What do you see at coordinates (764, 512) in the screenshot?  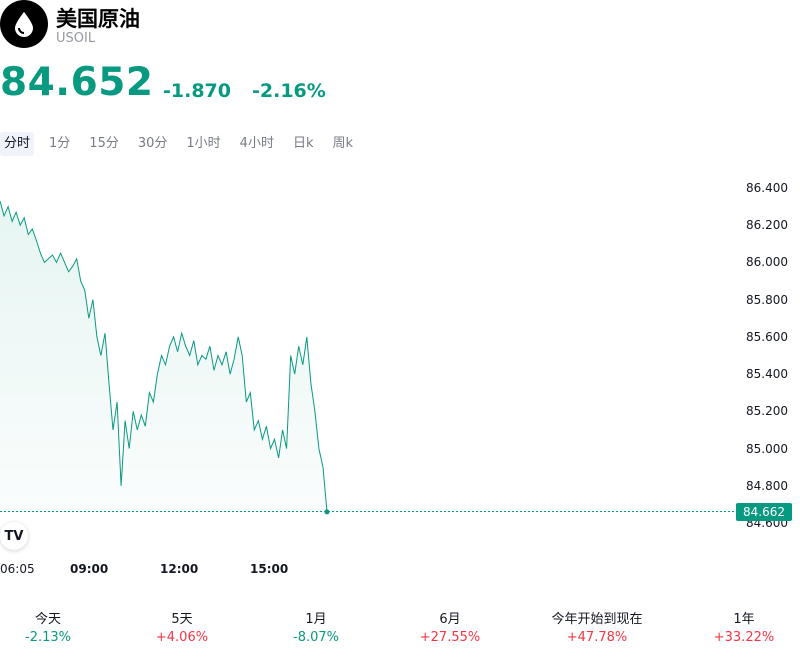 I see `last-price-badge: 84.662` at bounding box center [764, 512].